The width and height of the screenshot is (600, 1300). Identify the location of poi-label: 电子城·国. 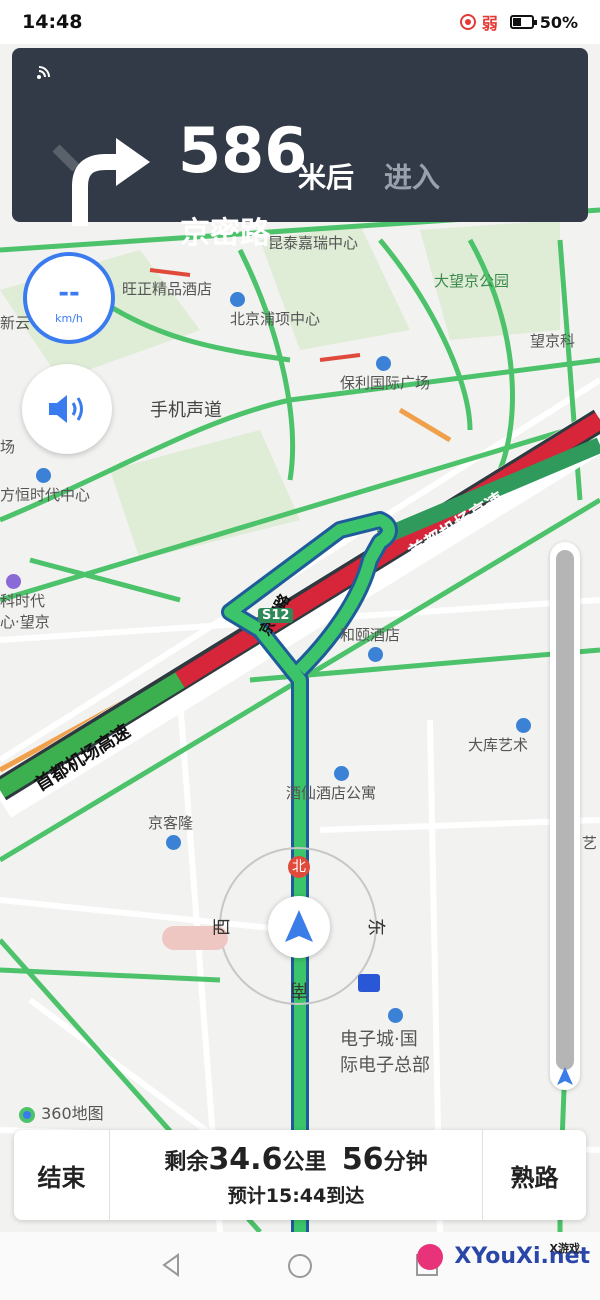
(379, 1039).